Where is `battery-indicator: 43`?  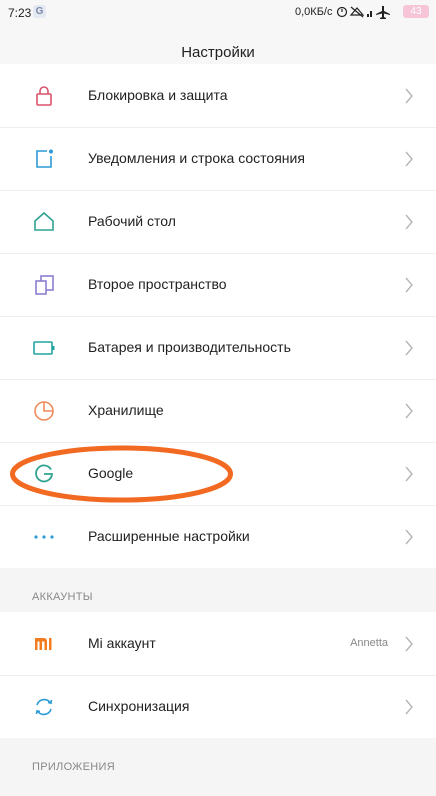 battery-indicator: 43 is located at coordinates (416, 11).